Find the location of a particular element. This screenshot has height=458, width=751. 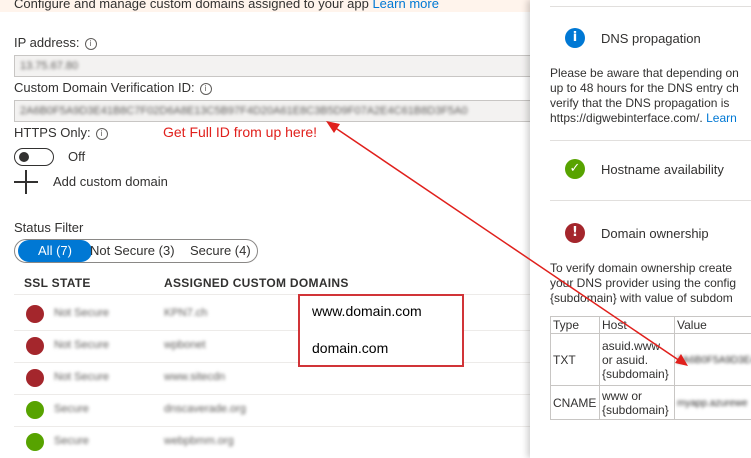

ip-address-label: IP address: i is located at coordinates (55, 42).